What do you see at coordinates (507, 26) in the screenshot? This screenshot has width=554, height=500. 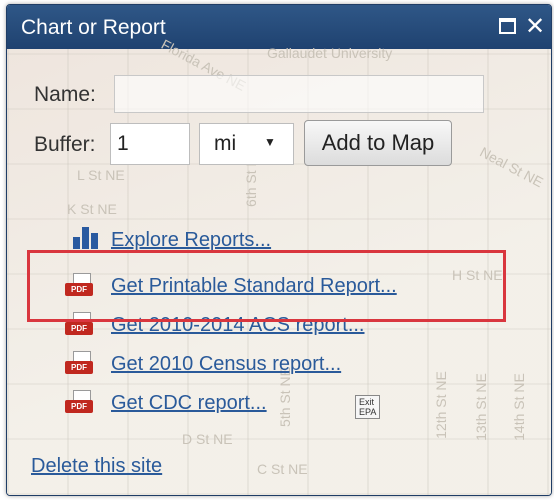 I see `maximize-icon` at bounding box center [507, 26].